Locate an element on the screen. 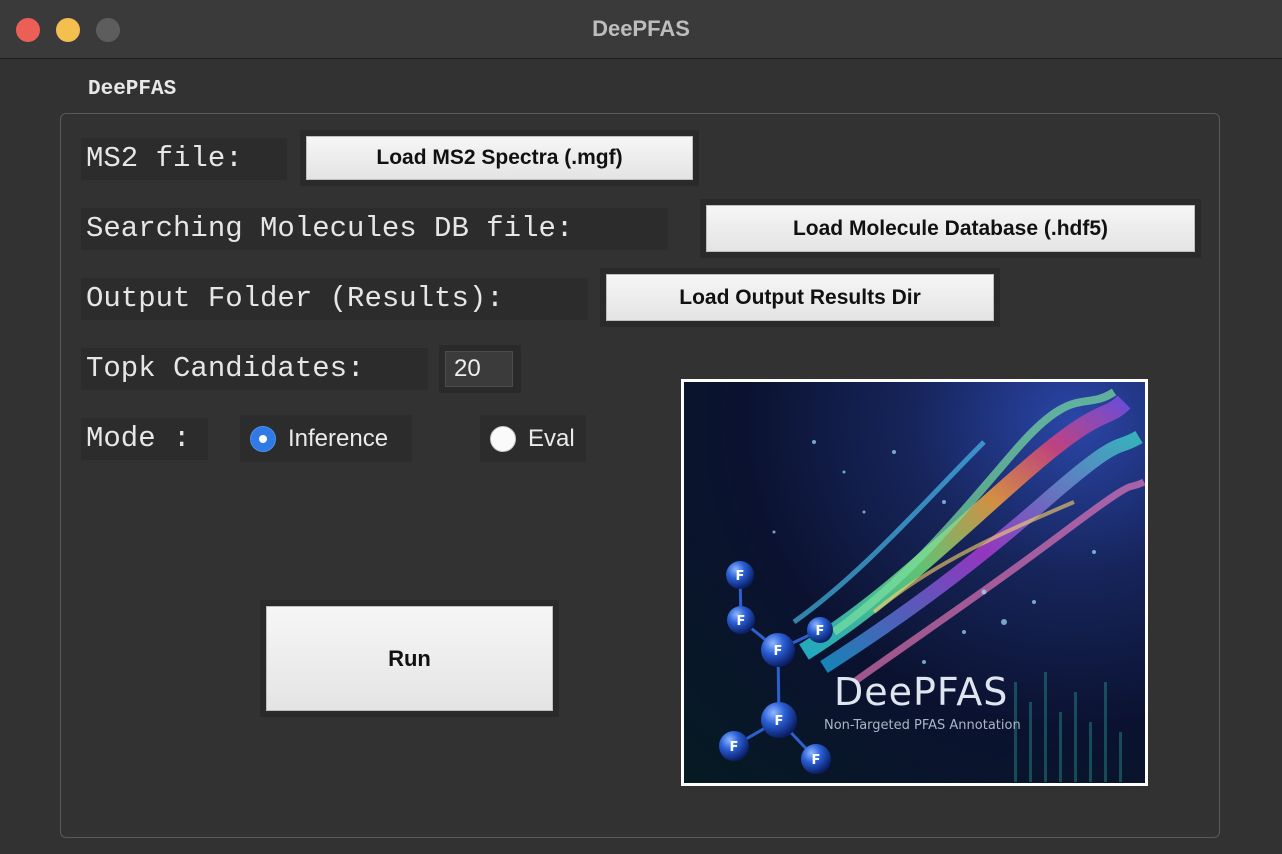 The image size is (1282, 854). mode-inference-label: Inference is located at coordinates (338, 438).